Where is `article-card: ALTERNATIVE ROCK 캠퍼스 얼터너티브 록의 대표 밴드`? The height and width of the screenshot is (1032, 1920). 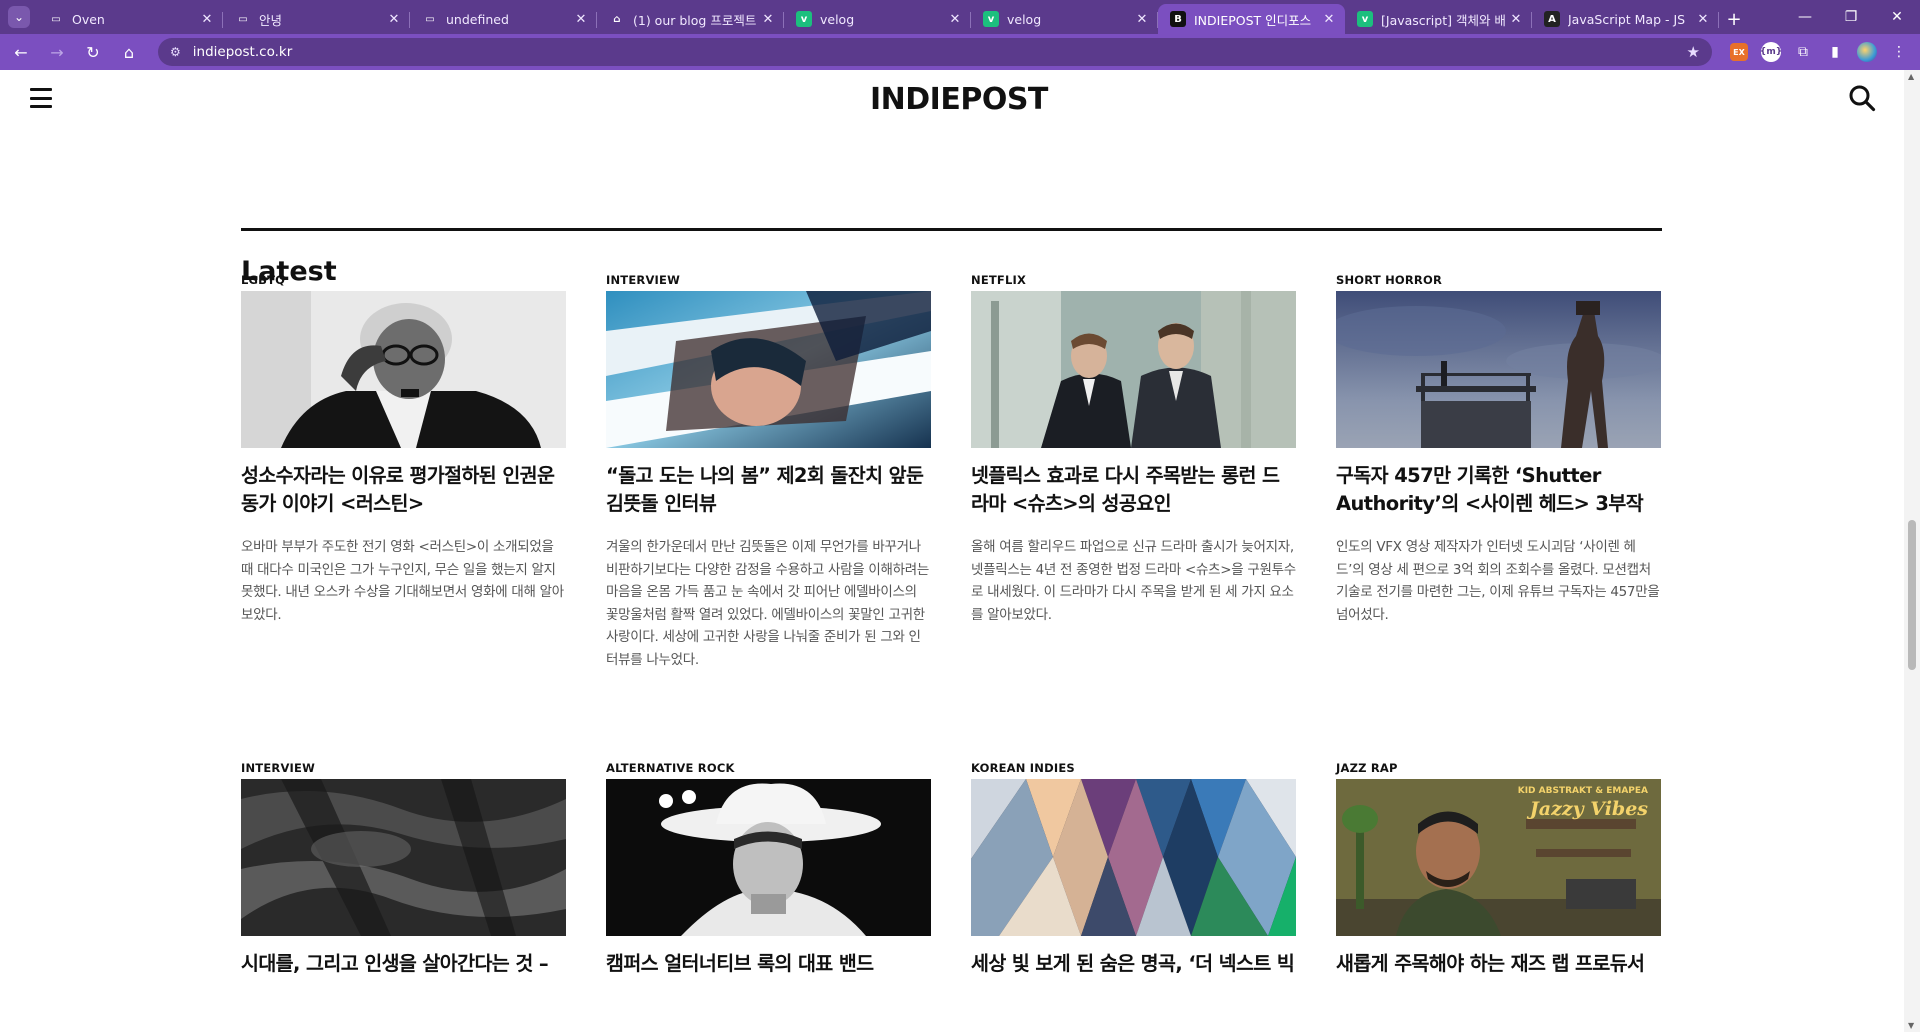 article-card: ALTERNATIVE ROCK 캠퍼스 얼터너티브 록의 대표 밴드 is located at coordinates (768, 869).